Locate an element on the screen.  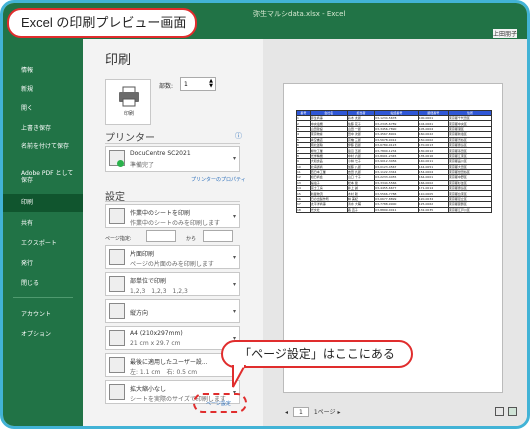
sidebar-item-save: 上書き保存 is located at coordinates (43, 128).